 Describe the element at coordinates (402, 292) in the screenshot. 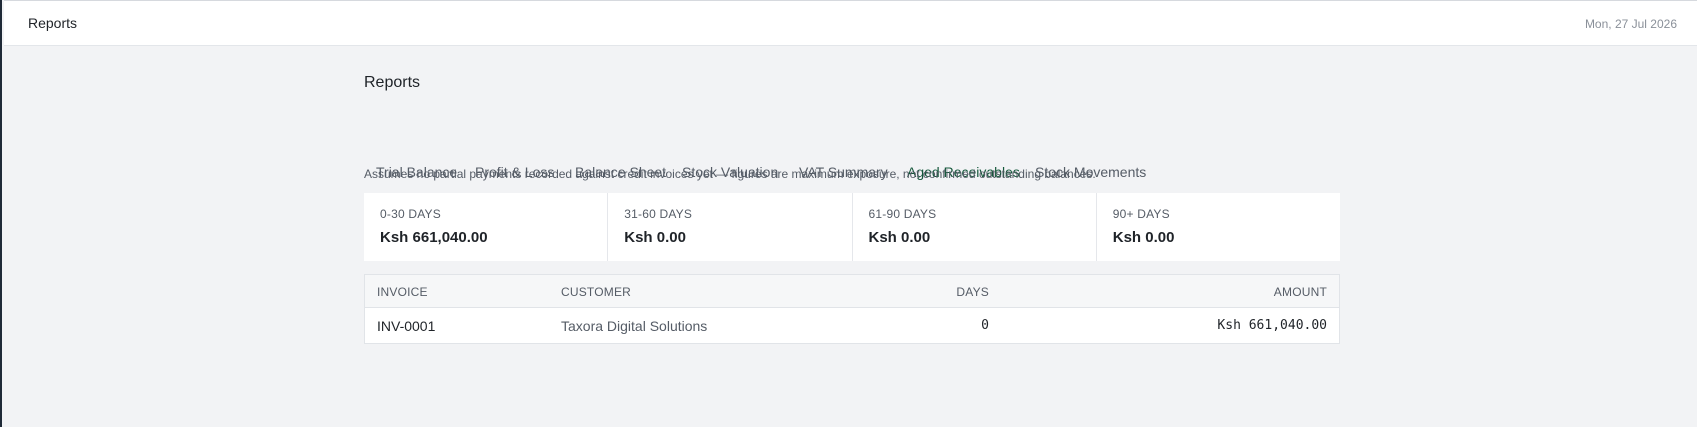

I see `column-header-invoice: INVOICE` at that location.